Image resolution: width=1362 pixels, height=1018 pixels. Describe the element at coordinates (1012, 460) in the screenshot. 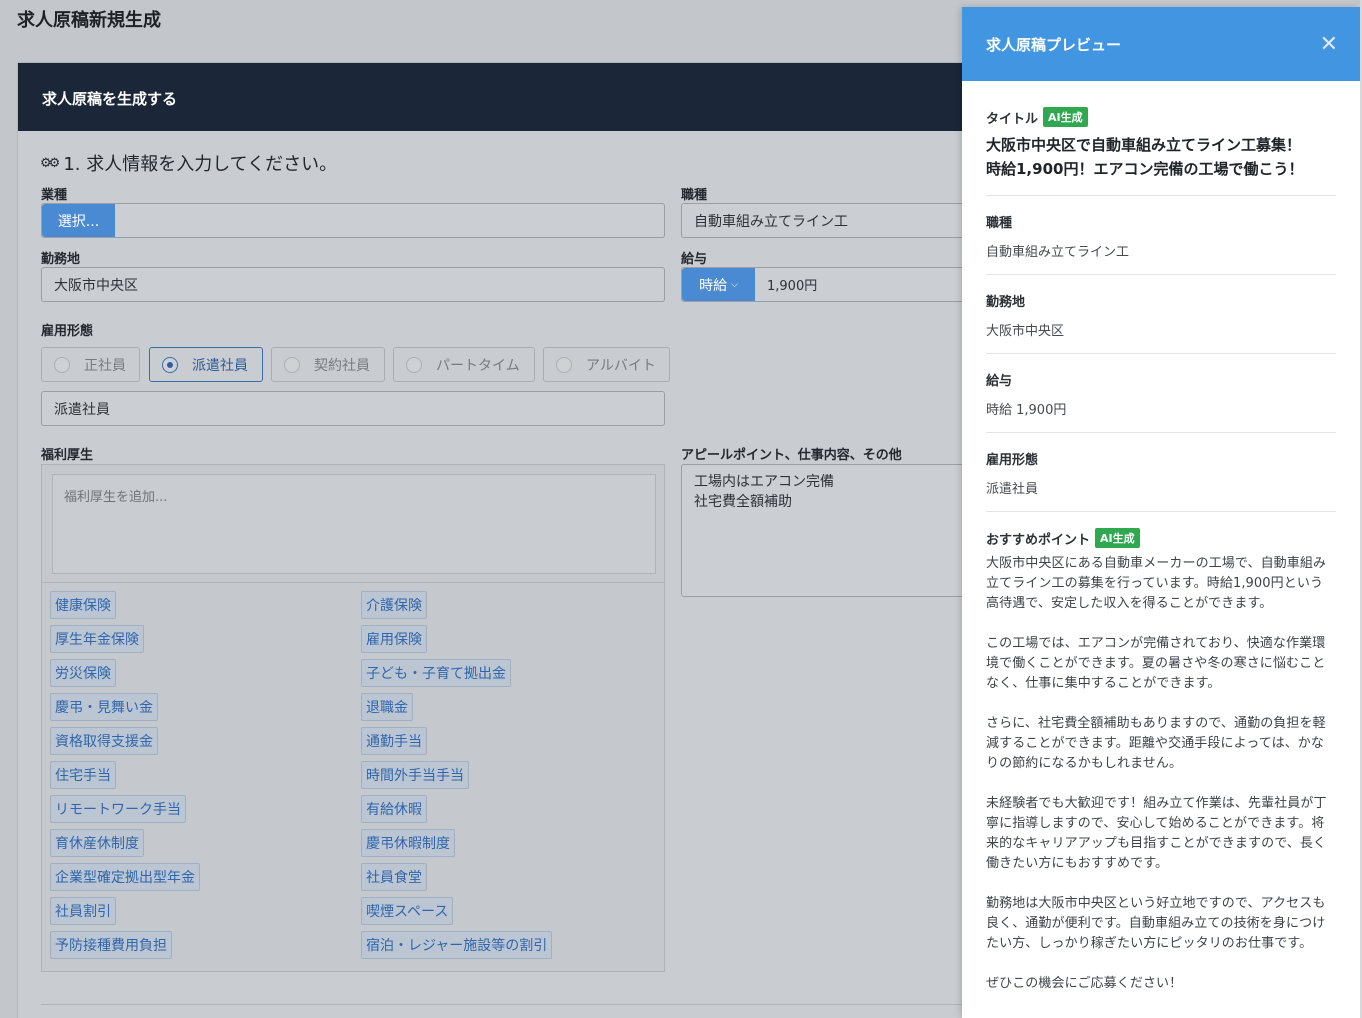

I see `employment-heading: 雇用形態` at that location.